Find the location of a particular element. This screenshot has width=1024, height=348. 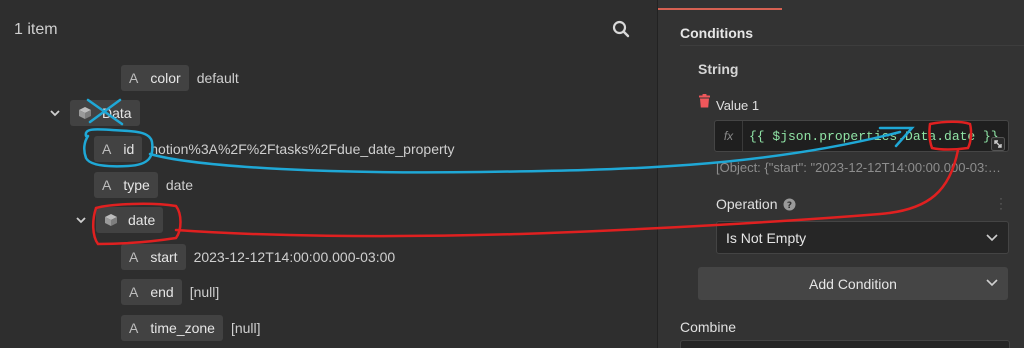

conditions-heading: Conditions is located at coordinates (717, 33).